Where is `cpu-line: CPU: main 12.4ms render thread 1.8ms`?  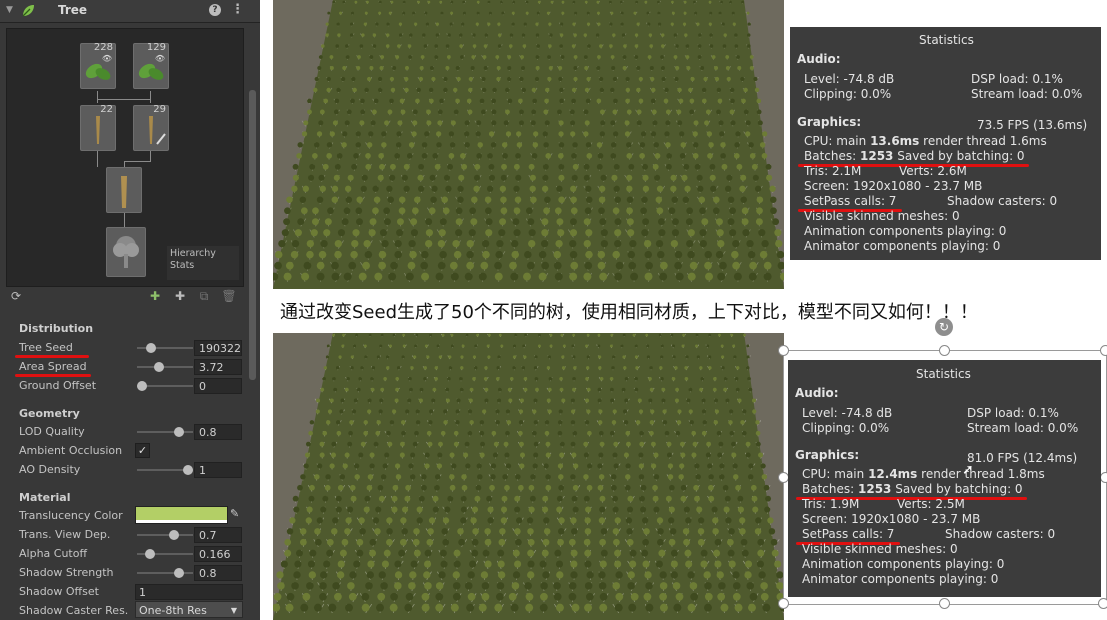 cpu-line: CPU: main 12.4ms render thread 1.8ms is located at coordinates (923, 474).